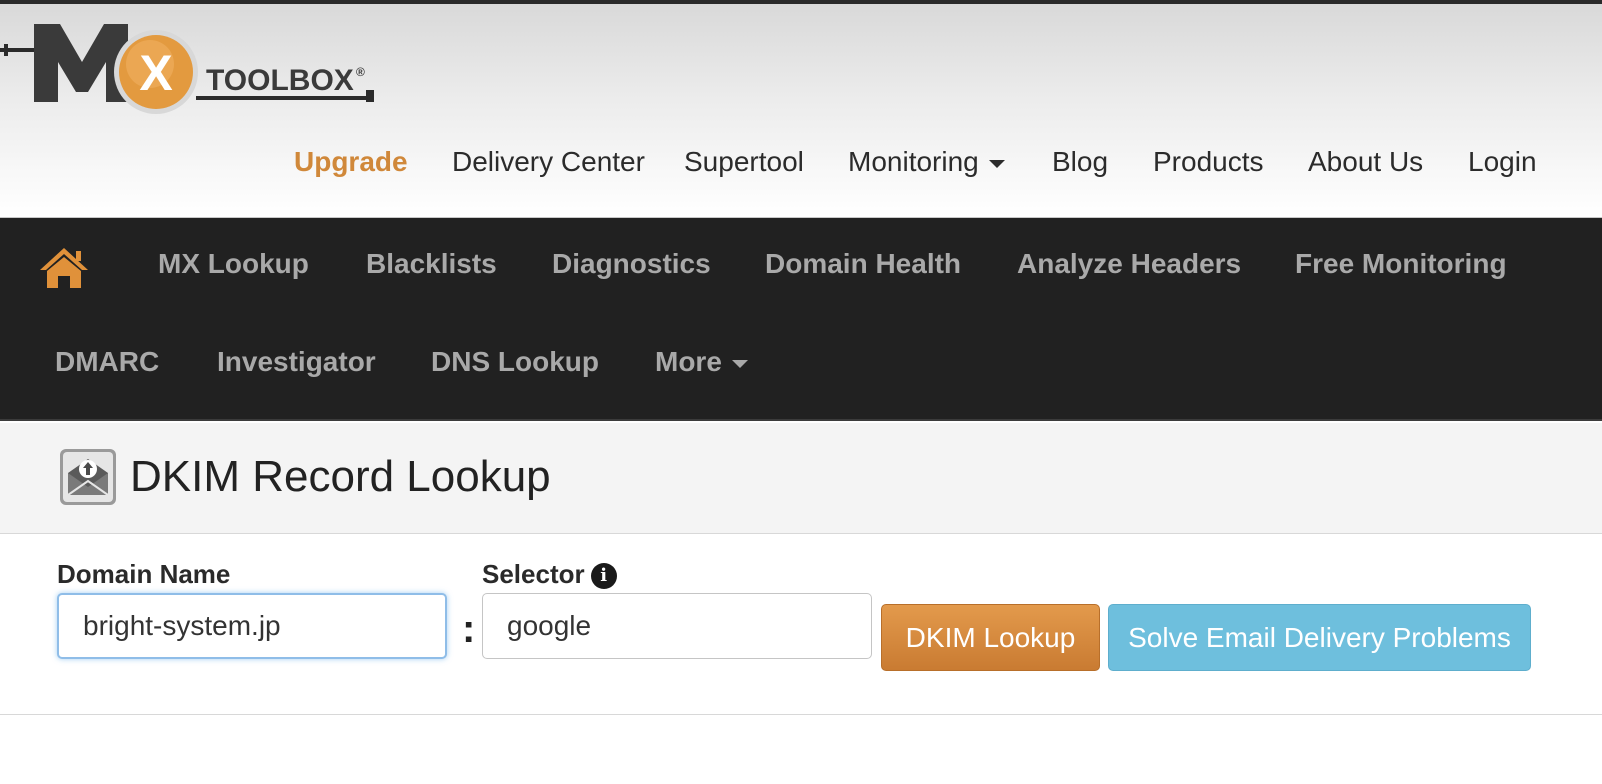 This screenshot has height=784, width=1602. I want to click on nav-about-us: About Us, so click(1365, 162).